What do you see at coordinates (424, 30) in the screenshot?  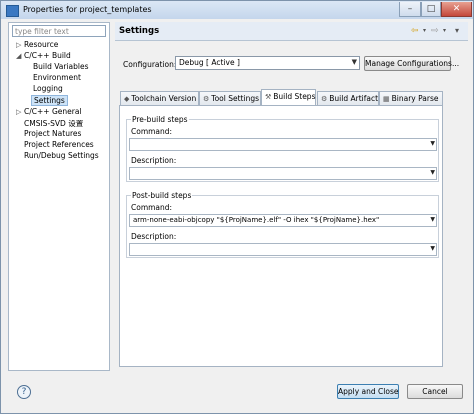 I see `back-history-dropdown-icon: ▾` at bounding box center [424, 30].